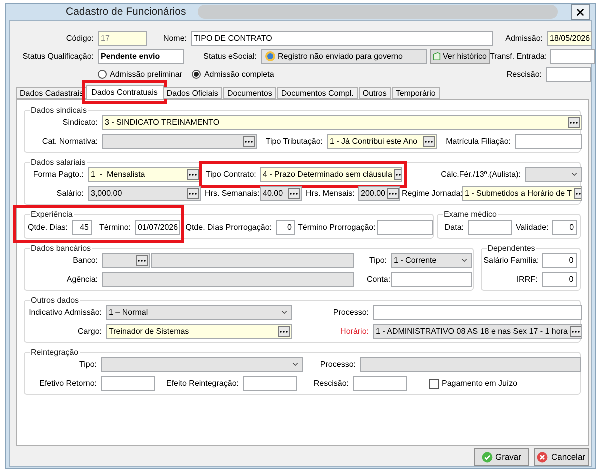  I want to click on input-field: 45, so click(82, 227).